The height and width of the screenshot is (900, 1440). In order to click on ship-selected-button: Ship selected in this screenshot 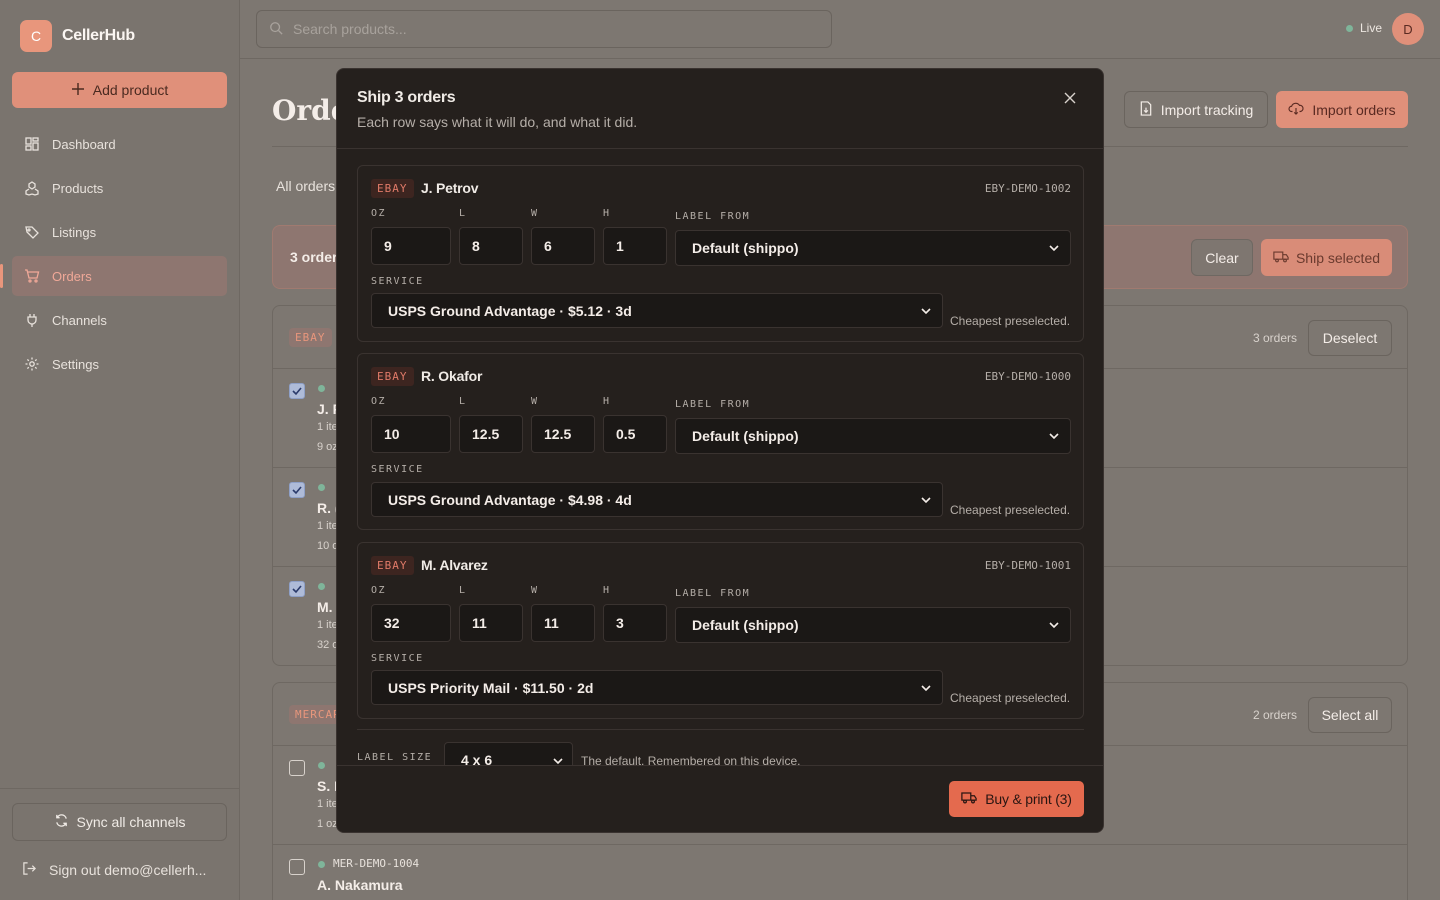, I will do `click(1326, 257)`.